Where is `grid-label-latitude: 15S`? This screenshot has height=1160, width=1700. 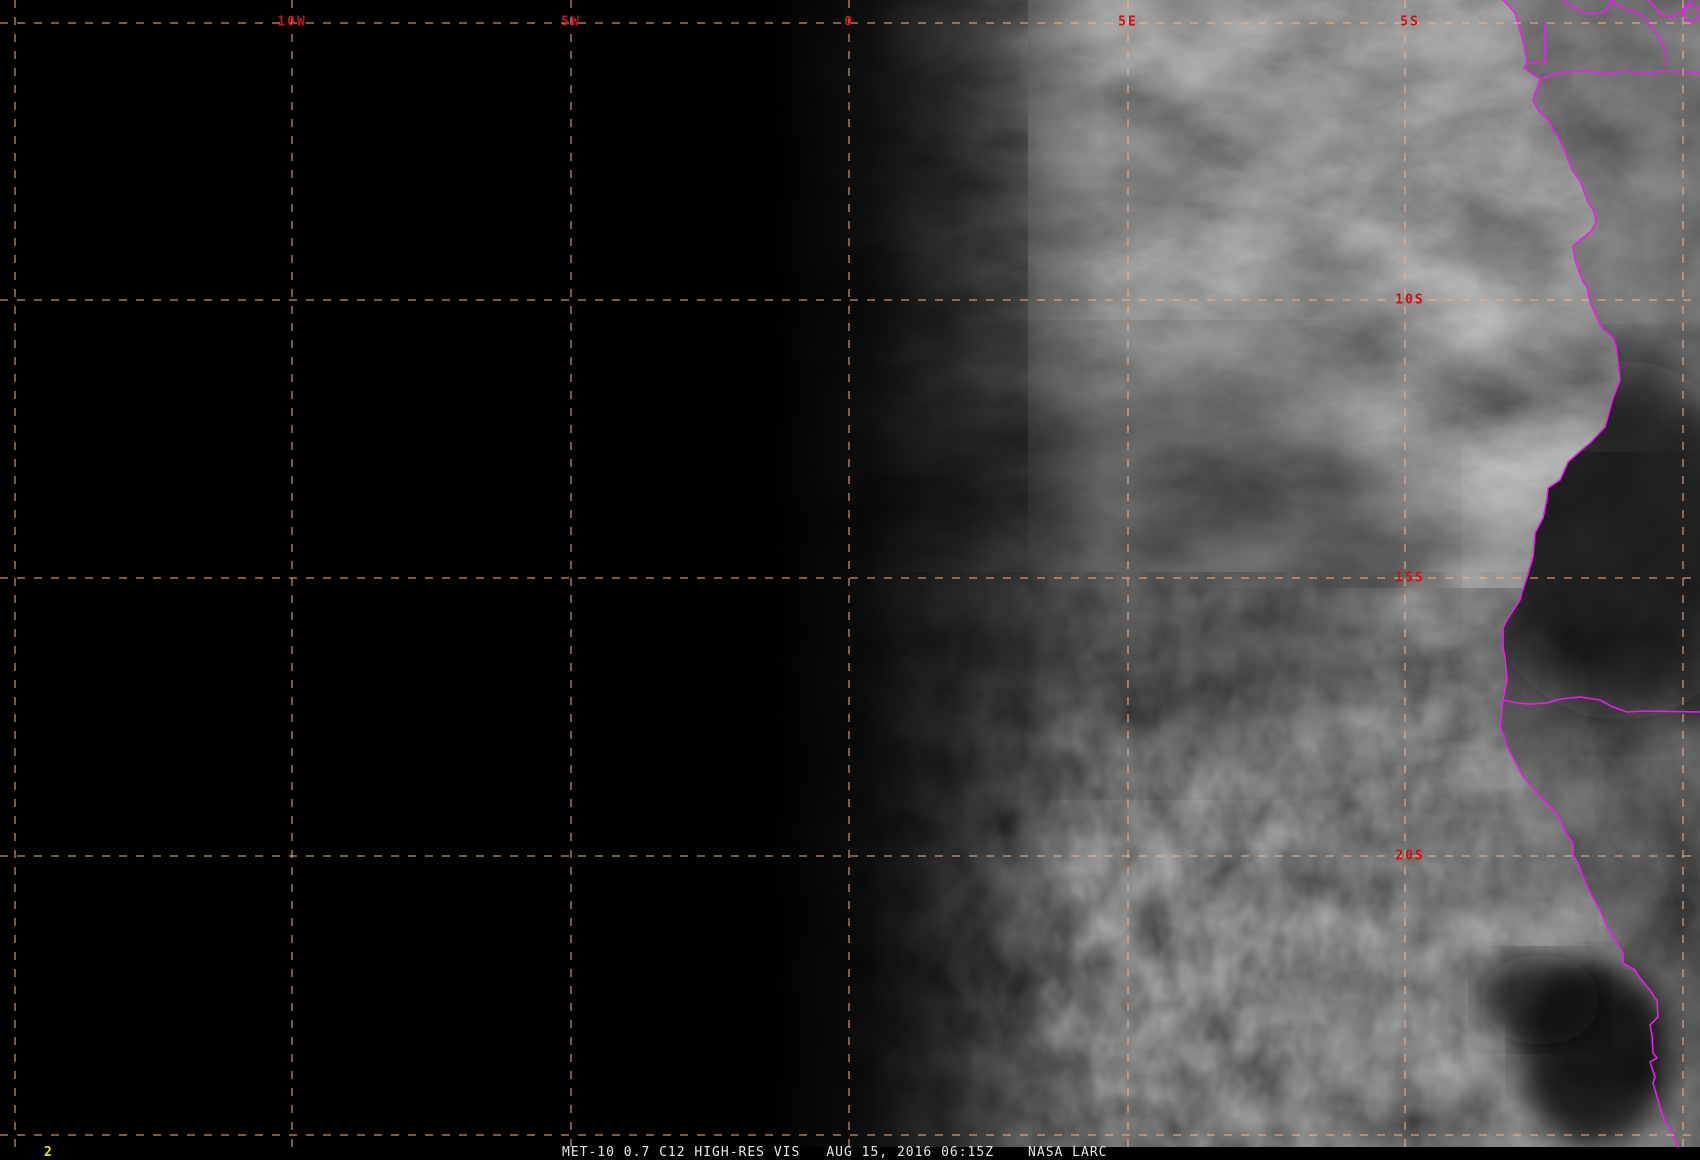
grid-label-latitude: 15S is located at coordinates (1410, 578).